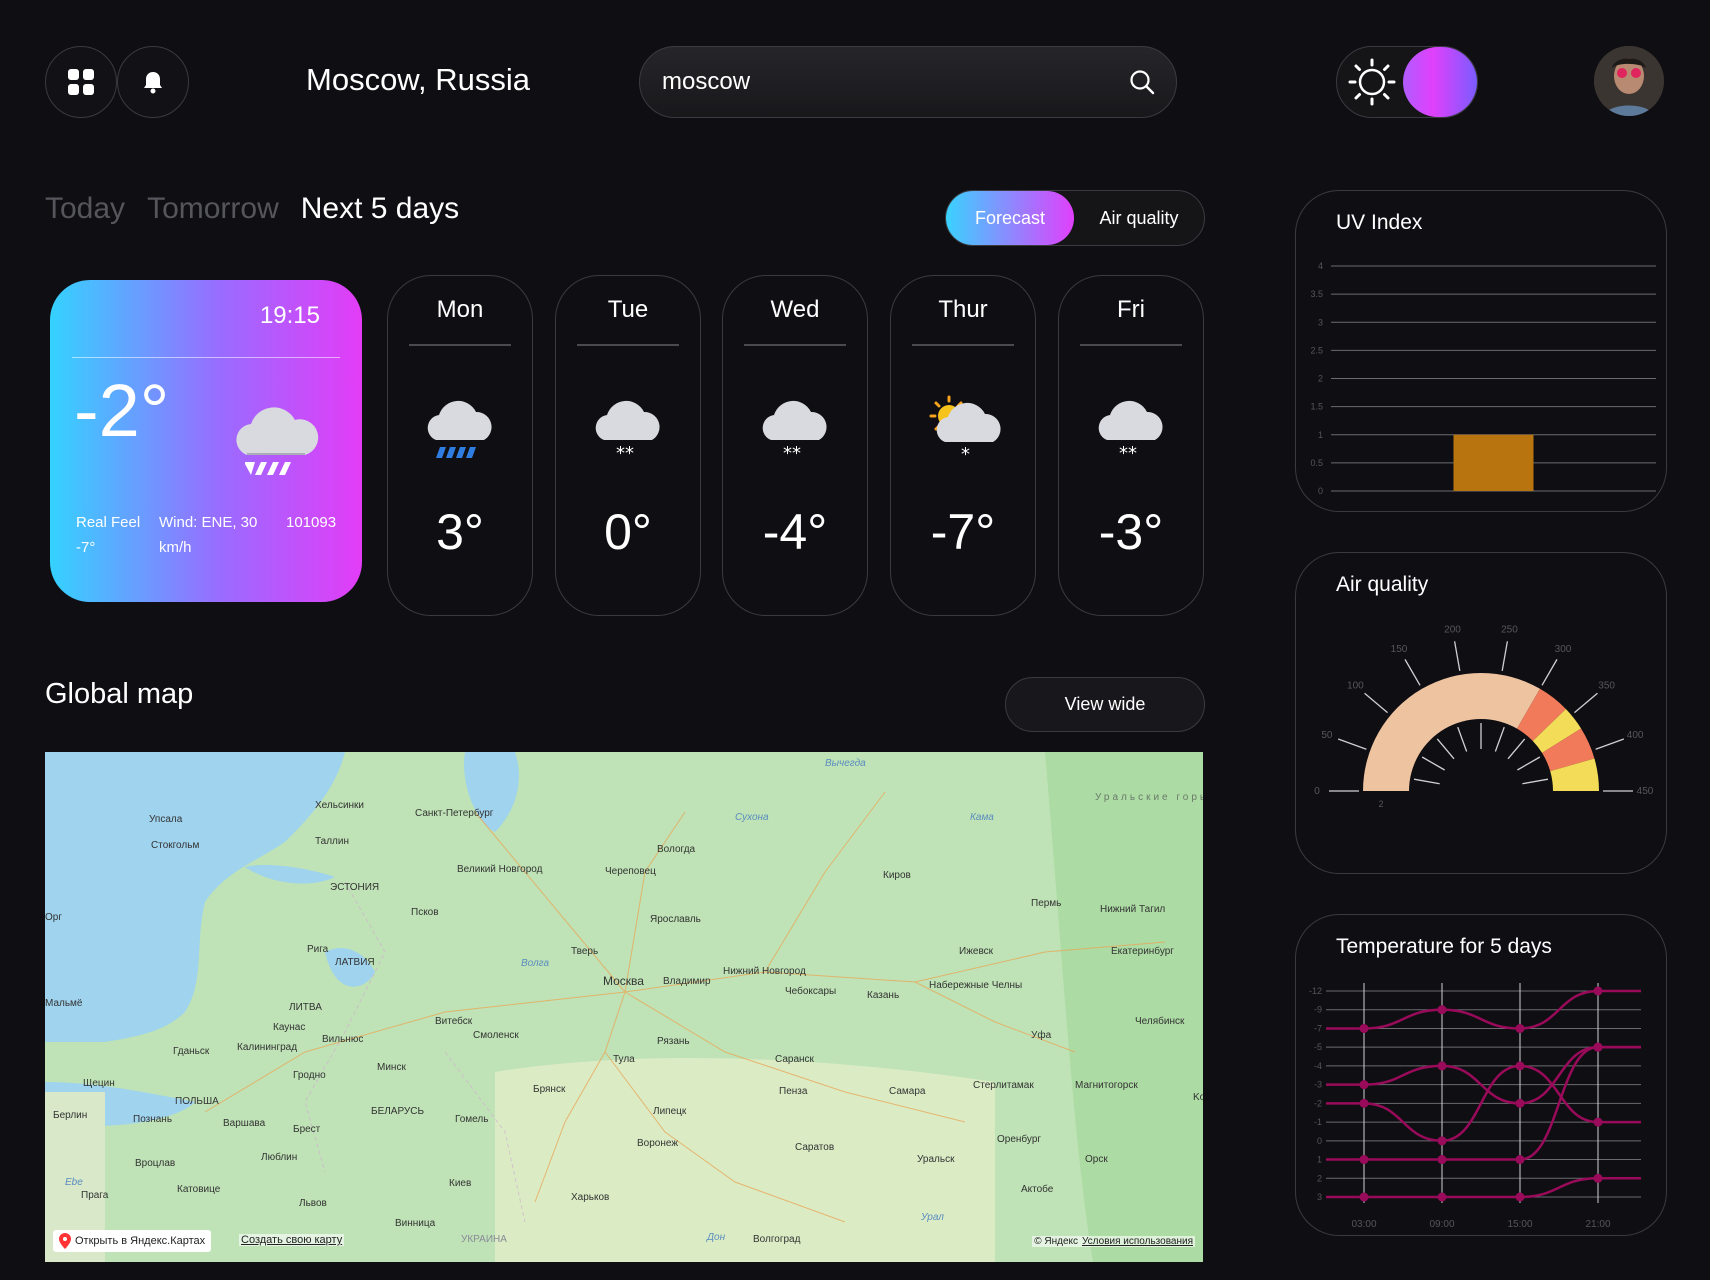 This screenshot has width=1710, height=1280. I want to click on bell-icon, so click(153, 83).